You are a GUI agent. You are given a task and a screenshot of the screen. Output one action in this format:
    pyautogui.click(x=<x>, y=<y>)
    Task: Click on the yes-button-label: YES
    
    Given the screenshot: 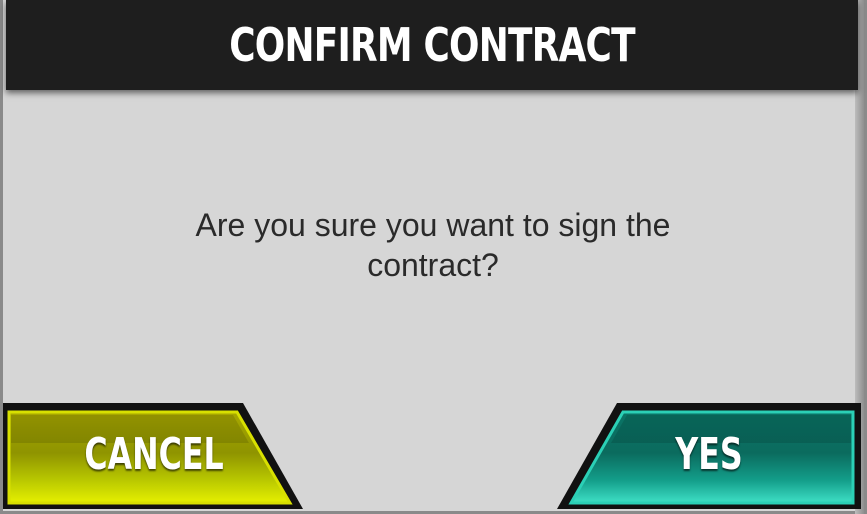 What is the action you would take?
    pyautogui.click(x=709, y=454)
    